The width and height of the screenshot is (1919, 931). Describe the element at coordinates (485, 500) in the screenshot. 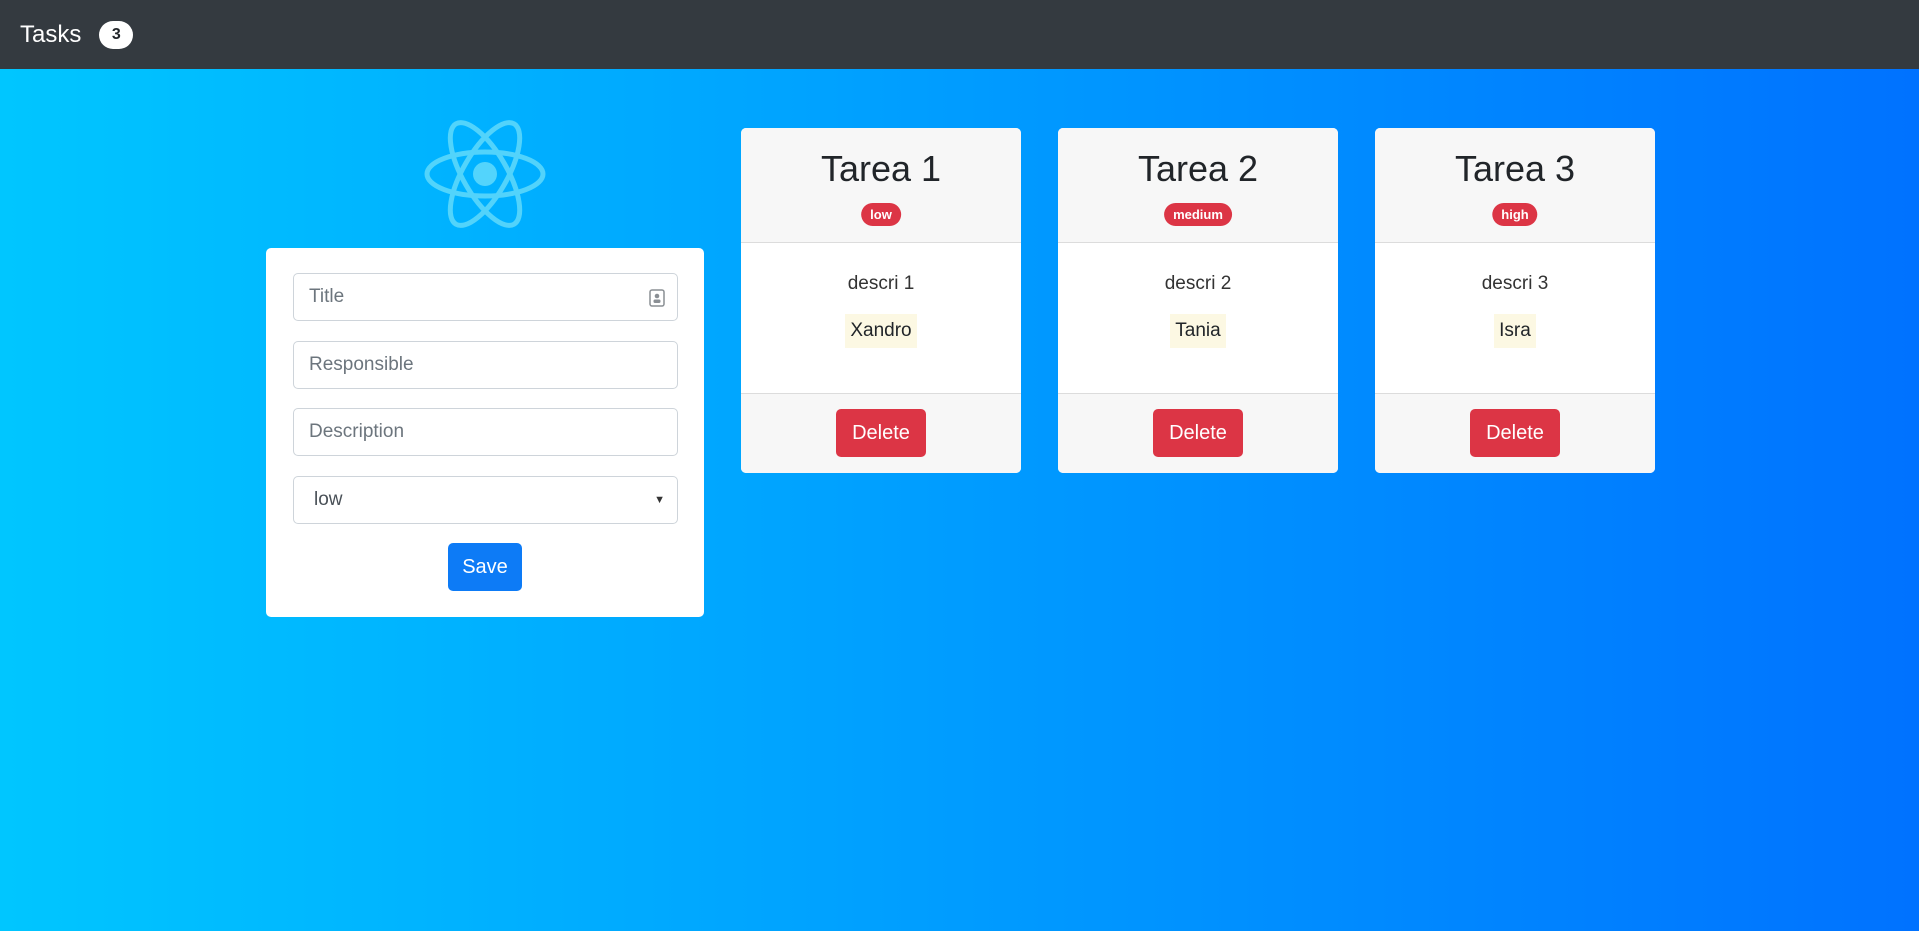

I see `priority-select: low ▼` at that location.